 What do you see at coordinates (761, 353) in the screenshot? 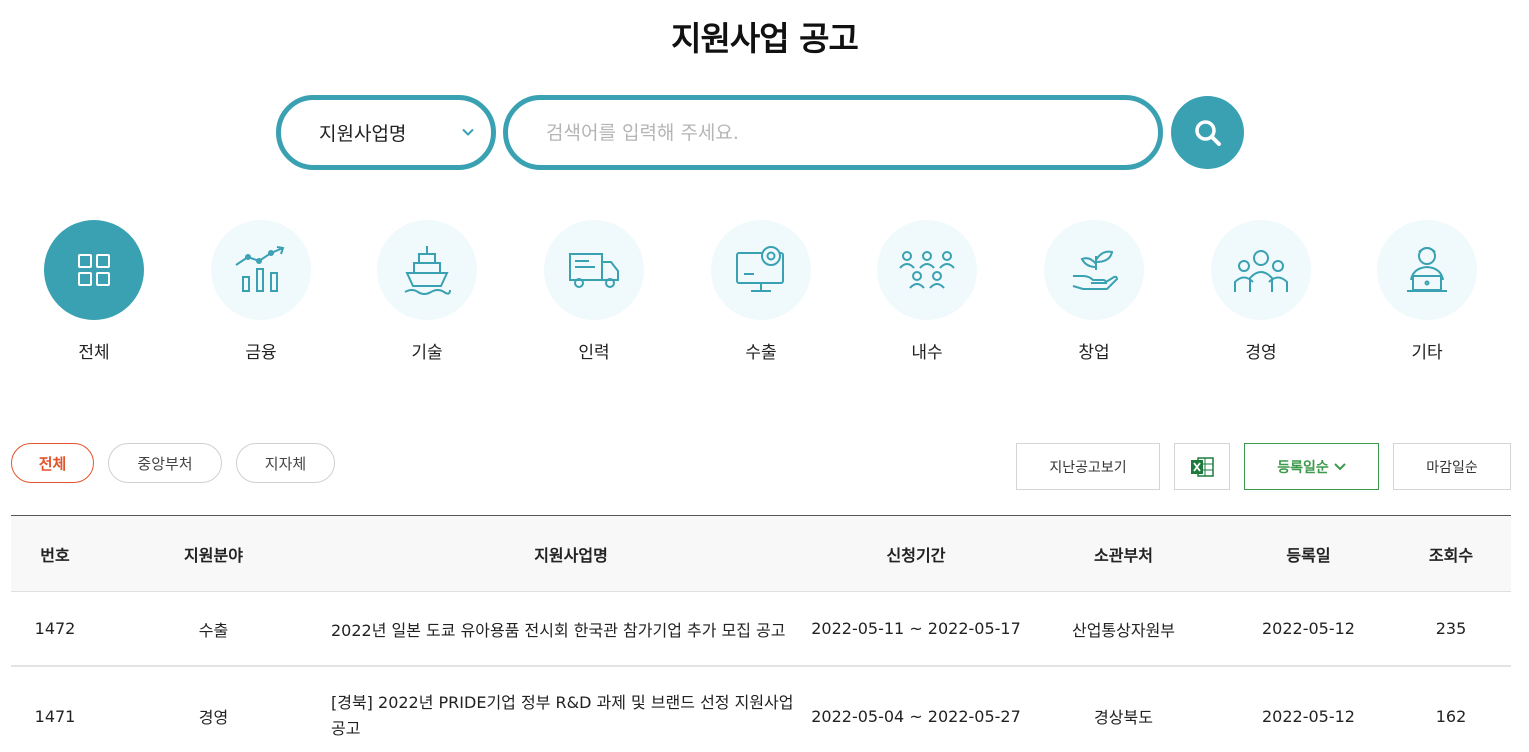
I see `category-label: 수출` at bounding box center [761, 353].